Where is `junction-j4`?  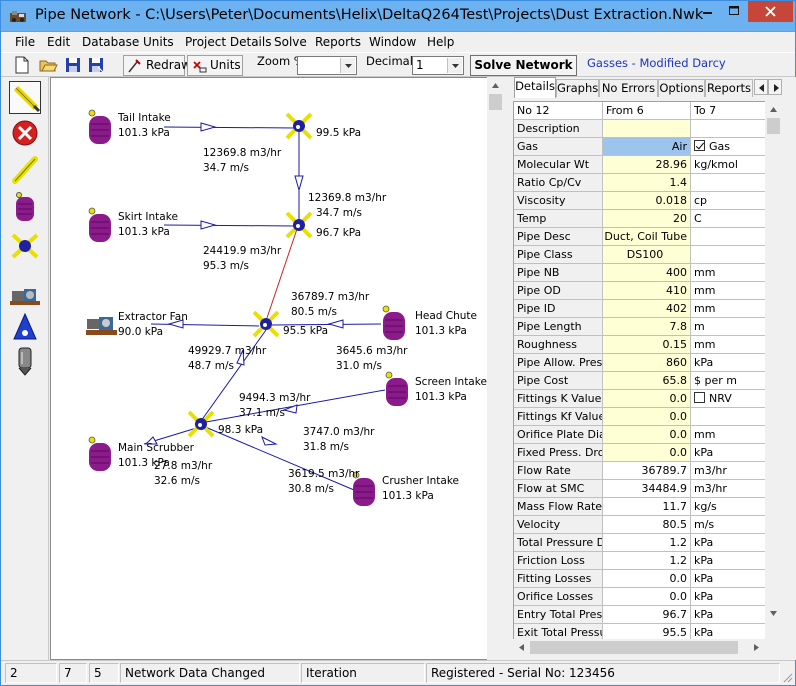 junction-j4 is located at coordinates (201, 424).